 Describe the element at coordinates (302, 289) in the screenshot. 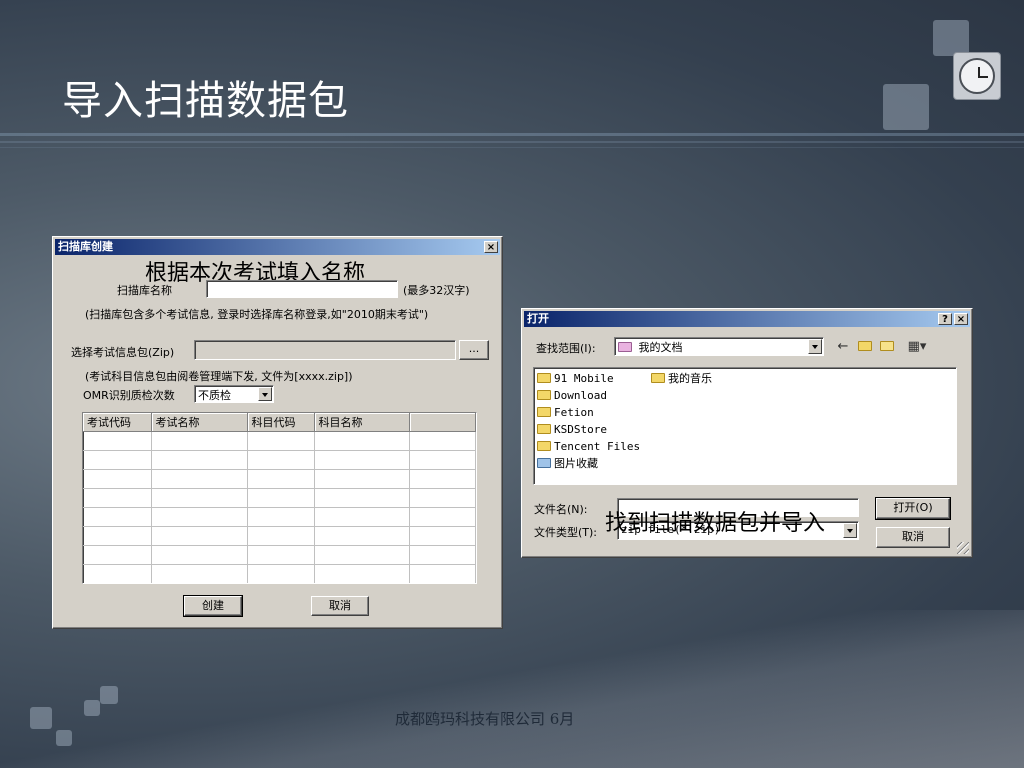

I see `library-name-input` at that location.